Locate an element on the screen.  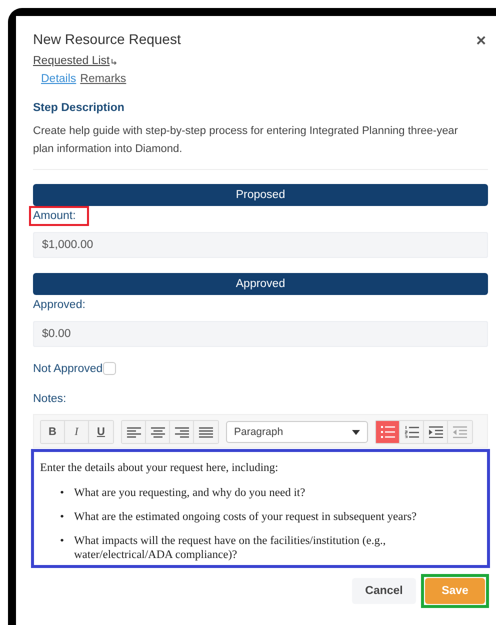
amount-field: $1,000.00 is located at coordinates (260, 245).